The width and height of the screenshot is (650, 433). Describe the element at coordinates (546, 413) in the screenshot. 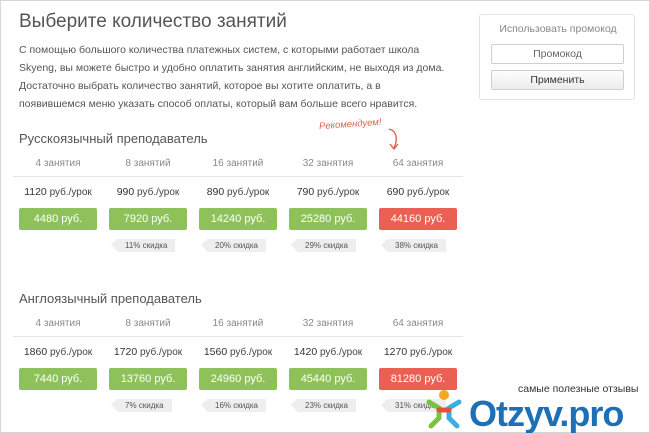

I see `watermark-brand: Otzyv.pro` at that location.